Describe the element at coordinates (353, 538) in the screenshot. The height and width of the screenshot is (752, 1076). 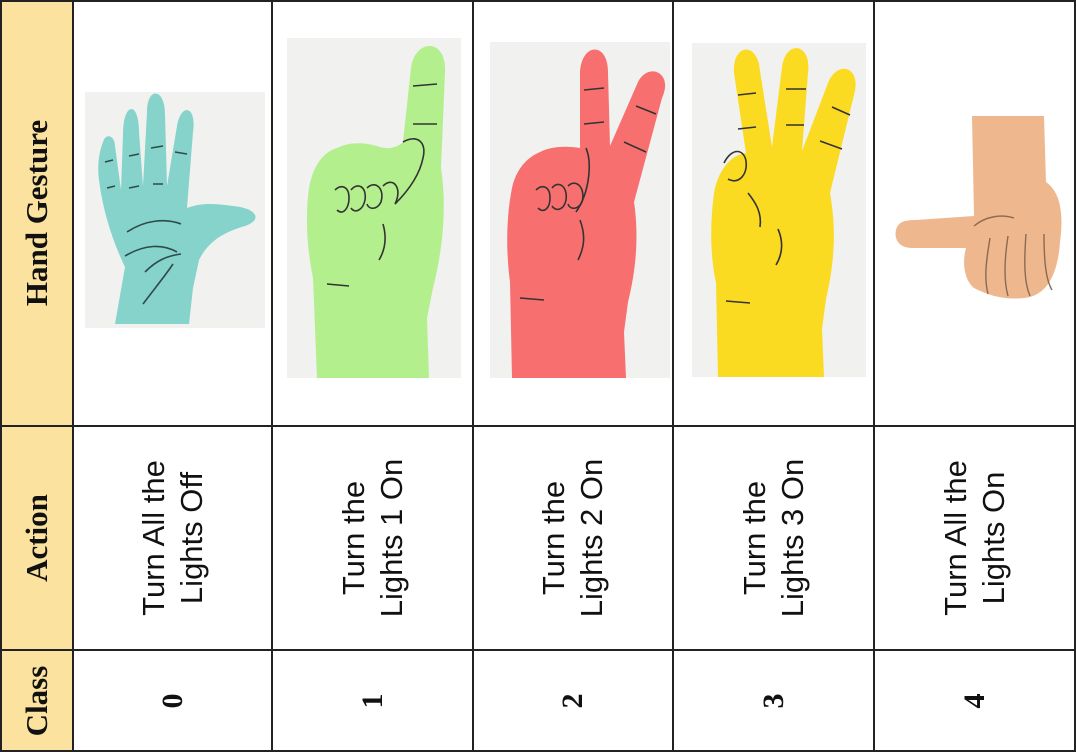
I see `action-1-line1: Turn the` at that location.